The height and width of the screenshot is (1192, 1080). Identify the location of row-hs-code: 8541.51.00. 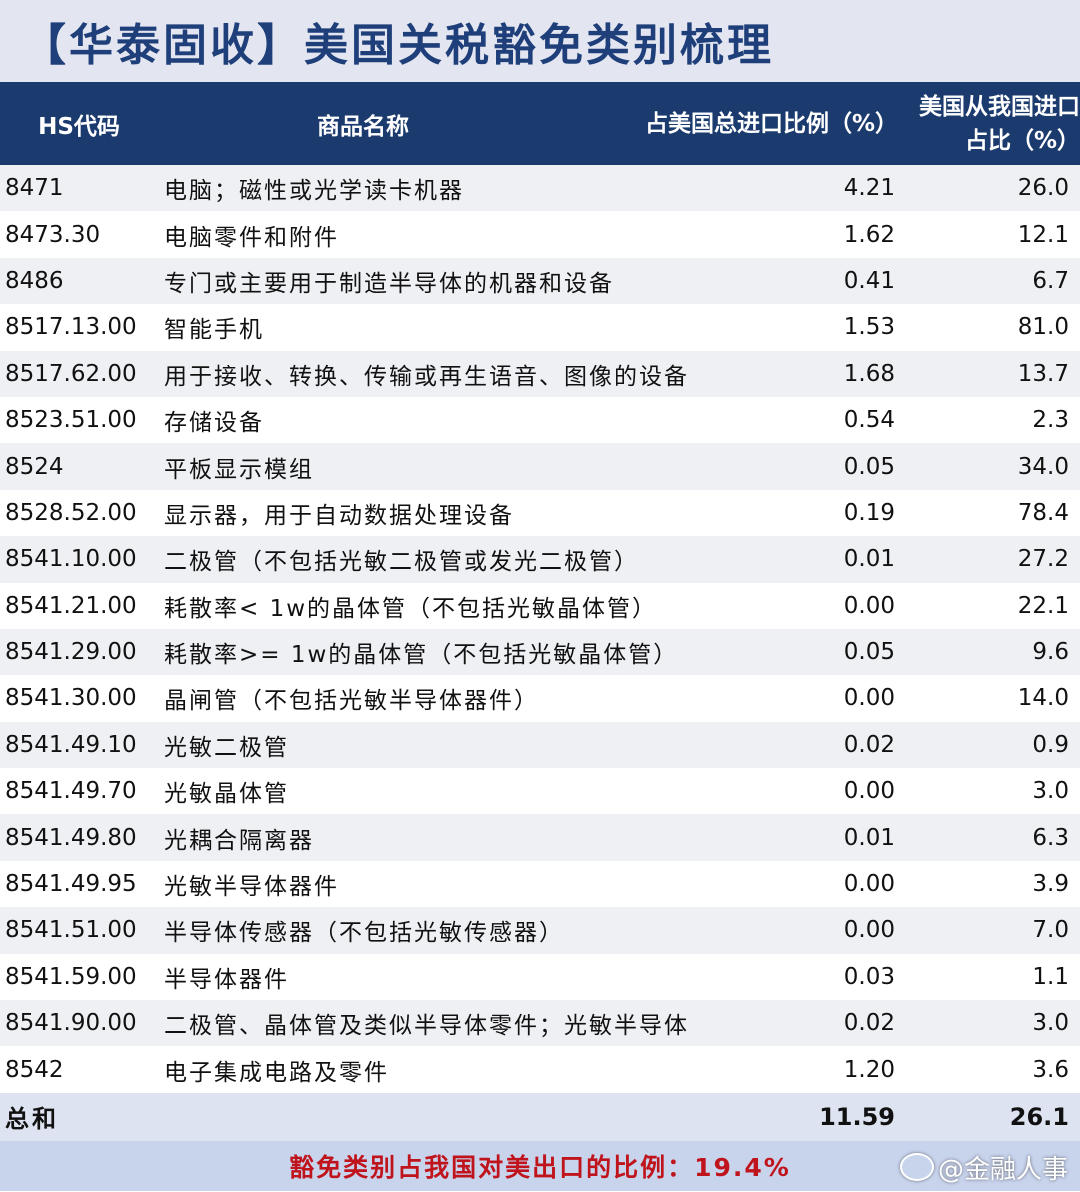
(80, 930).